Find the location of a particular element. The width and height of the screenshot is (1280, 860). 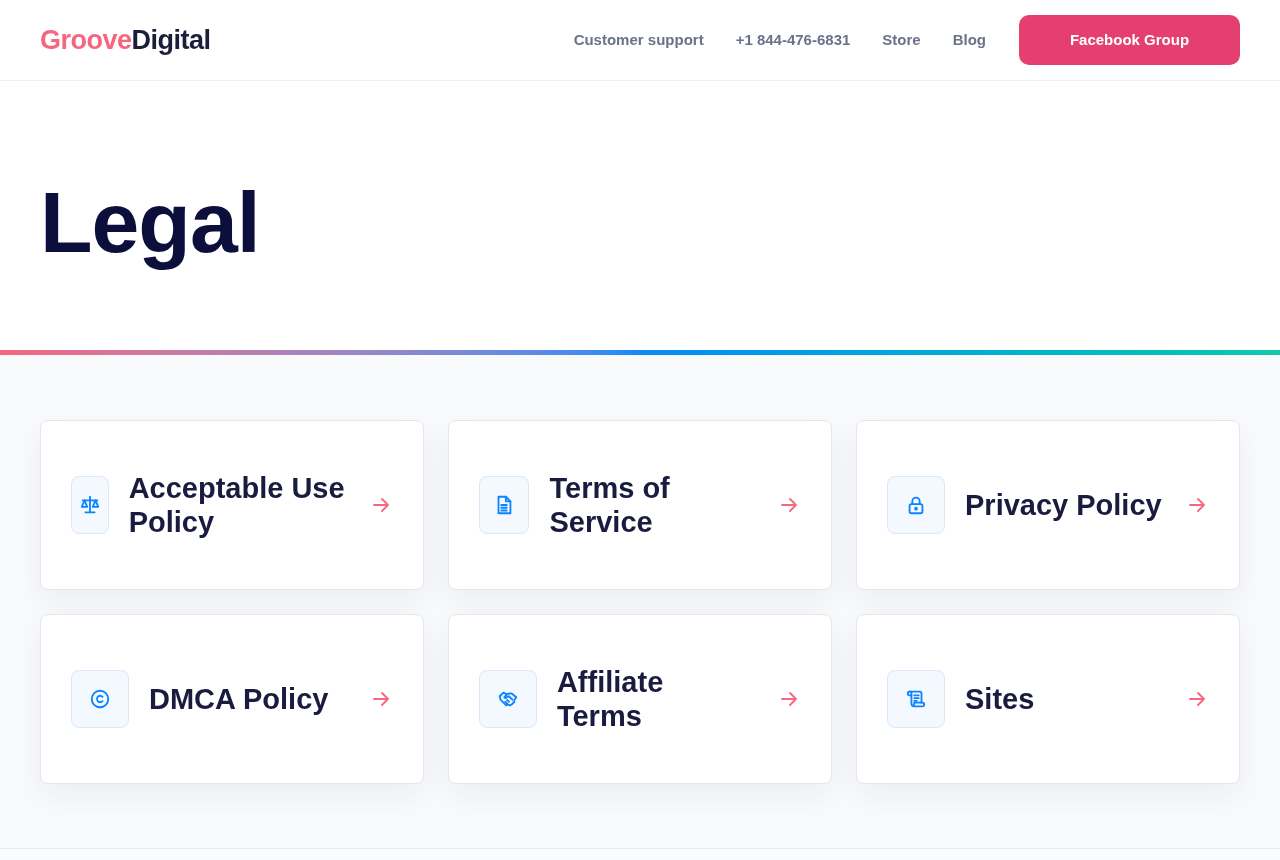

legal-card: Affiliate Terms is located at coordinates (640, 699).